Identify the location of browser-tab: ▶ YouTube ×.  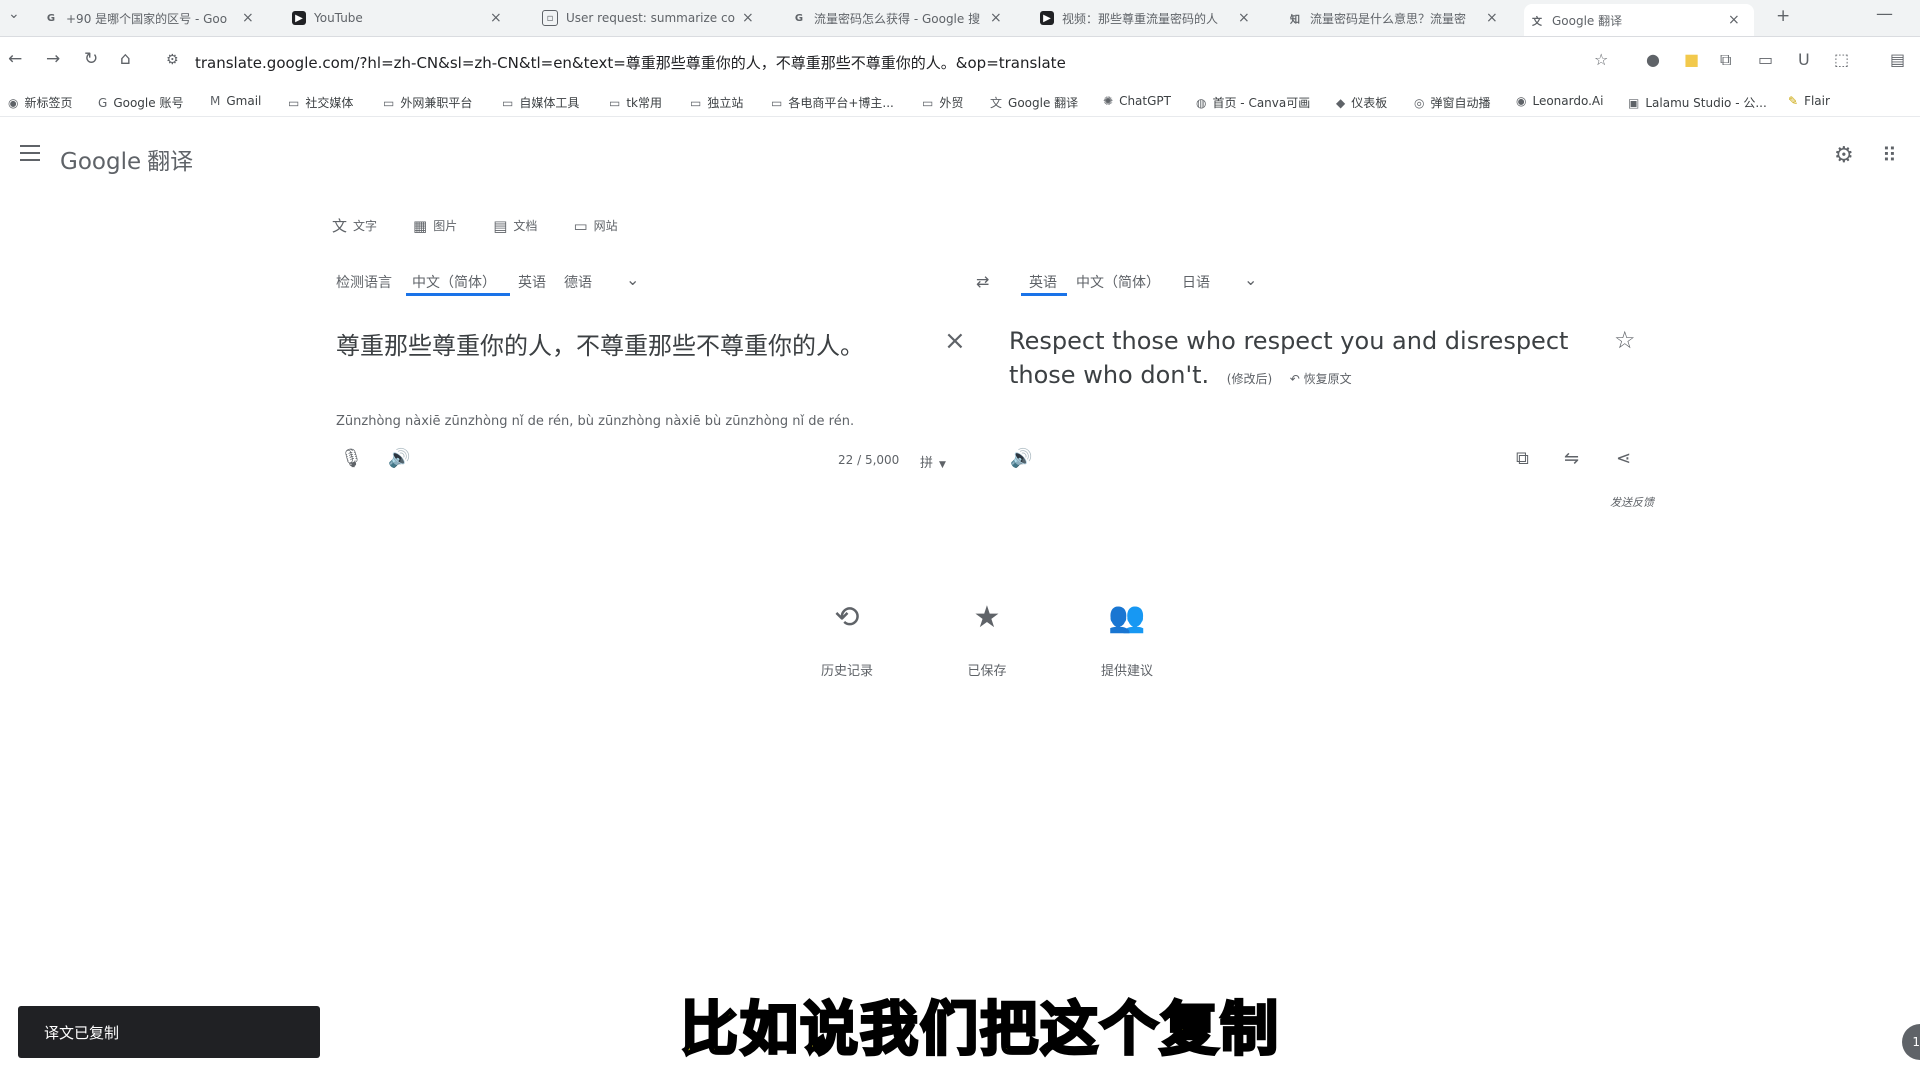
(401, 18).